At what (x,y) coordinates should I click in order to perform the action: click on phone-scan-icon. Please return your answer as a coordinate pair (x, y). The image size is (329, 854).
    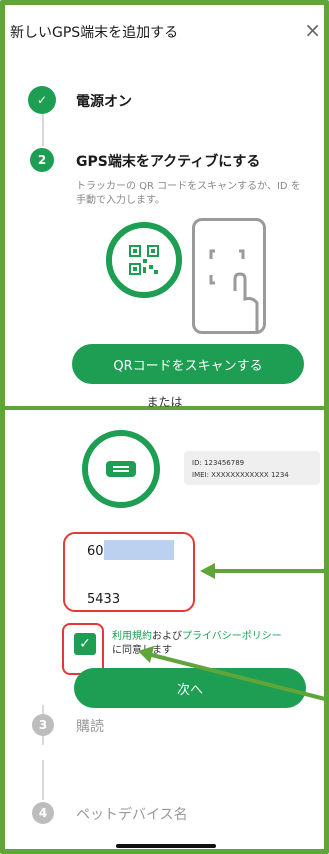
    Looking at the image, I should click on (229, 276).